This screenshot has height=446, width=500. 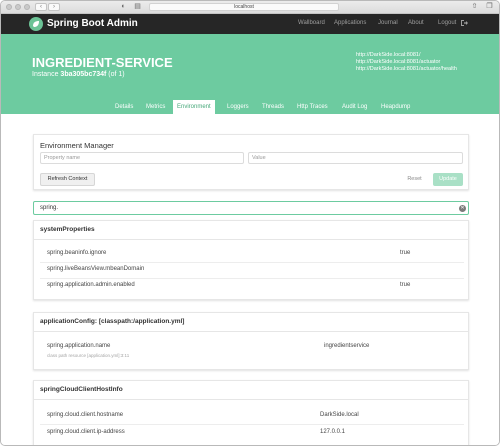 What do you see at coordinates (350, 23) in the screenshot?
I see `nav-applications: Applications` at bounding box center [350, 23].